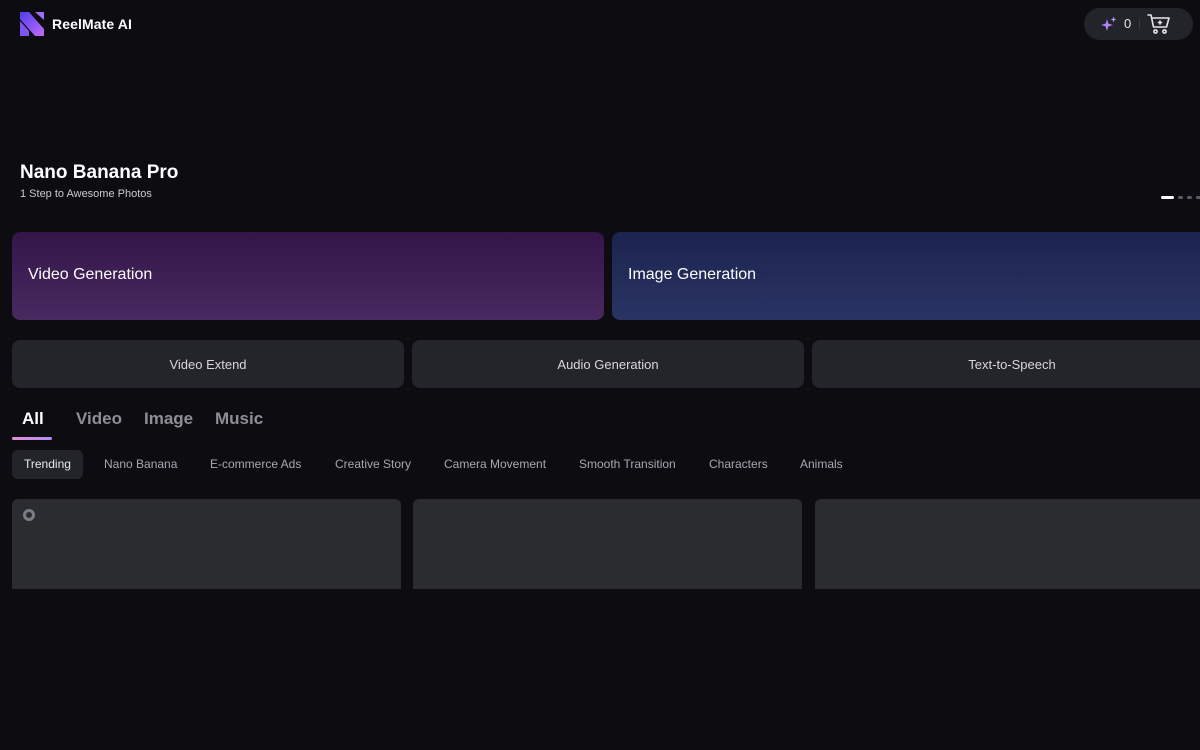  Describe the element at coordinates (99, 172) in the screenshot. I see `hero-title: Nano Banana Pro` at that location.